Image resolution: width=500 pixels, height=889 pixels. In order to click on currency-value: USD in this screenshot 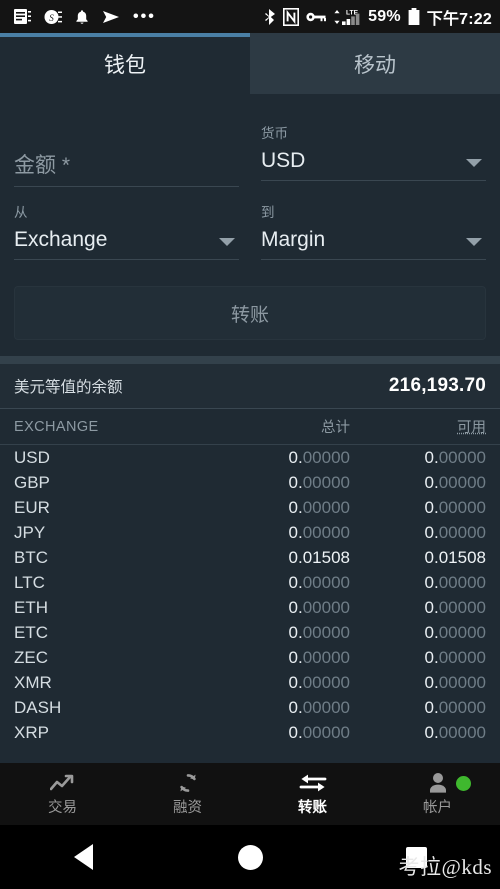, I will do `click(283, 160)`.